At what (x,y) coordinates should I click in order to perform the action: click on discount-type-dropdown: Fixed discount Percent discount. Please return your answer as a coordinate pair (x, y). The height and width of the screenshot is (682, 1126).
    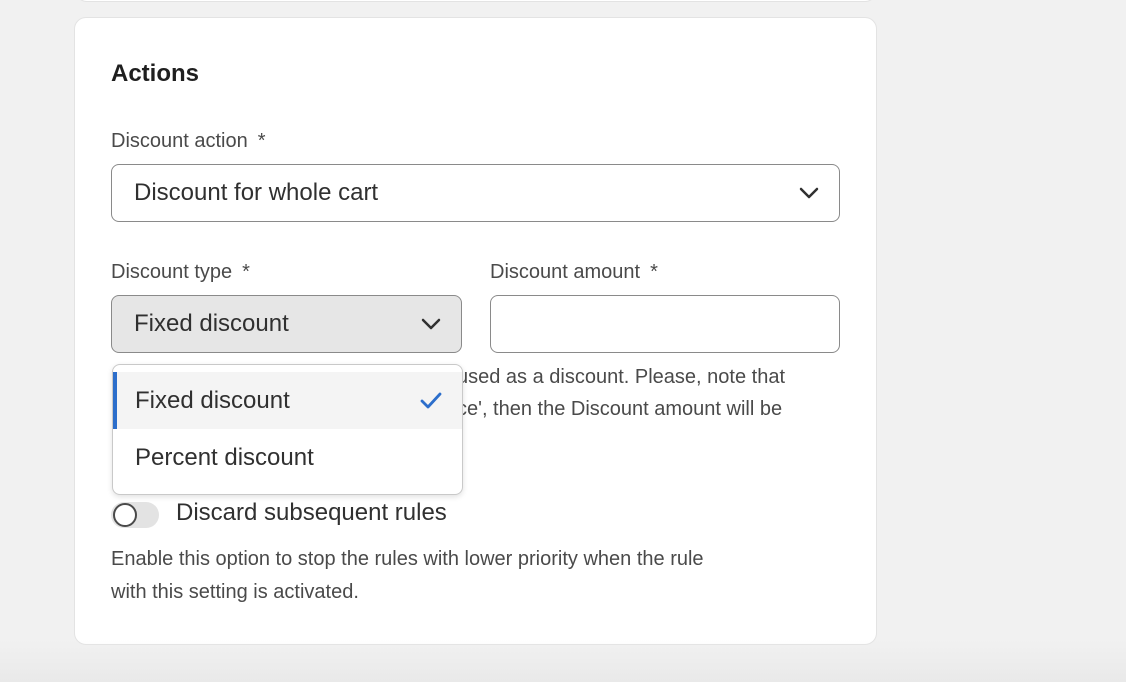
    Looking at the image, I should click on (287, 429).